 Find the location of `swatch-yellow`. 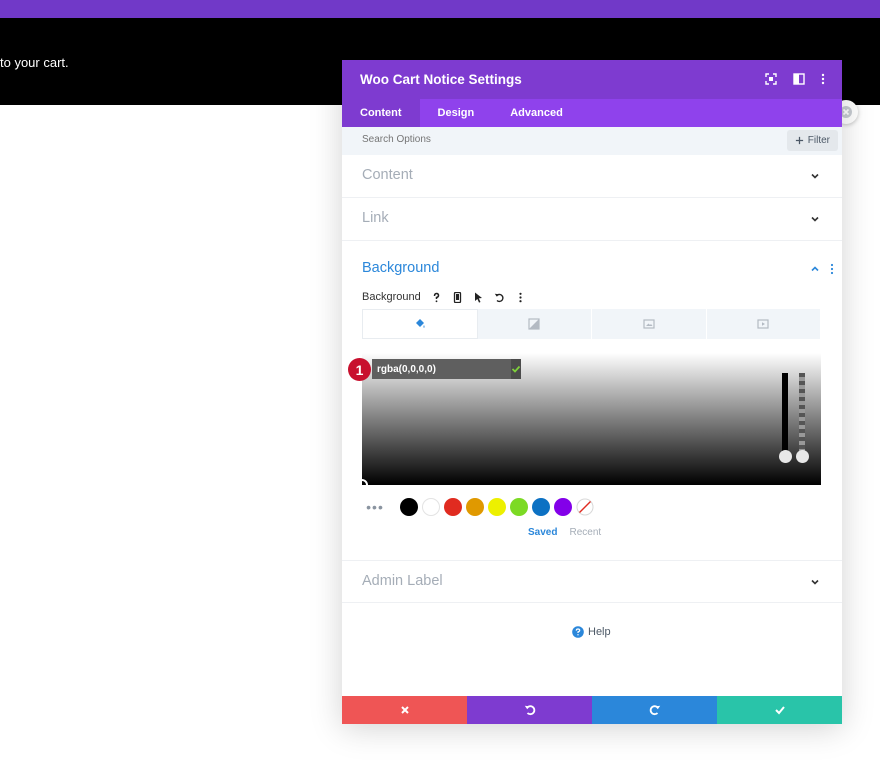

swatch-yellow is located at coordinates (497, 507).